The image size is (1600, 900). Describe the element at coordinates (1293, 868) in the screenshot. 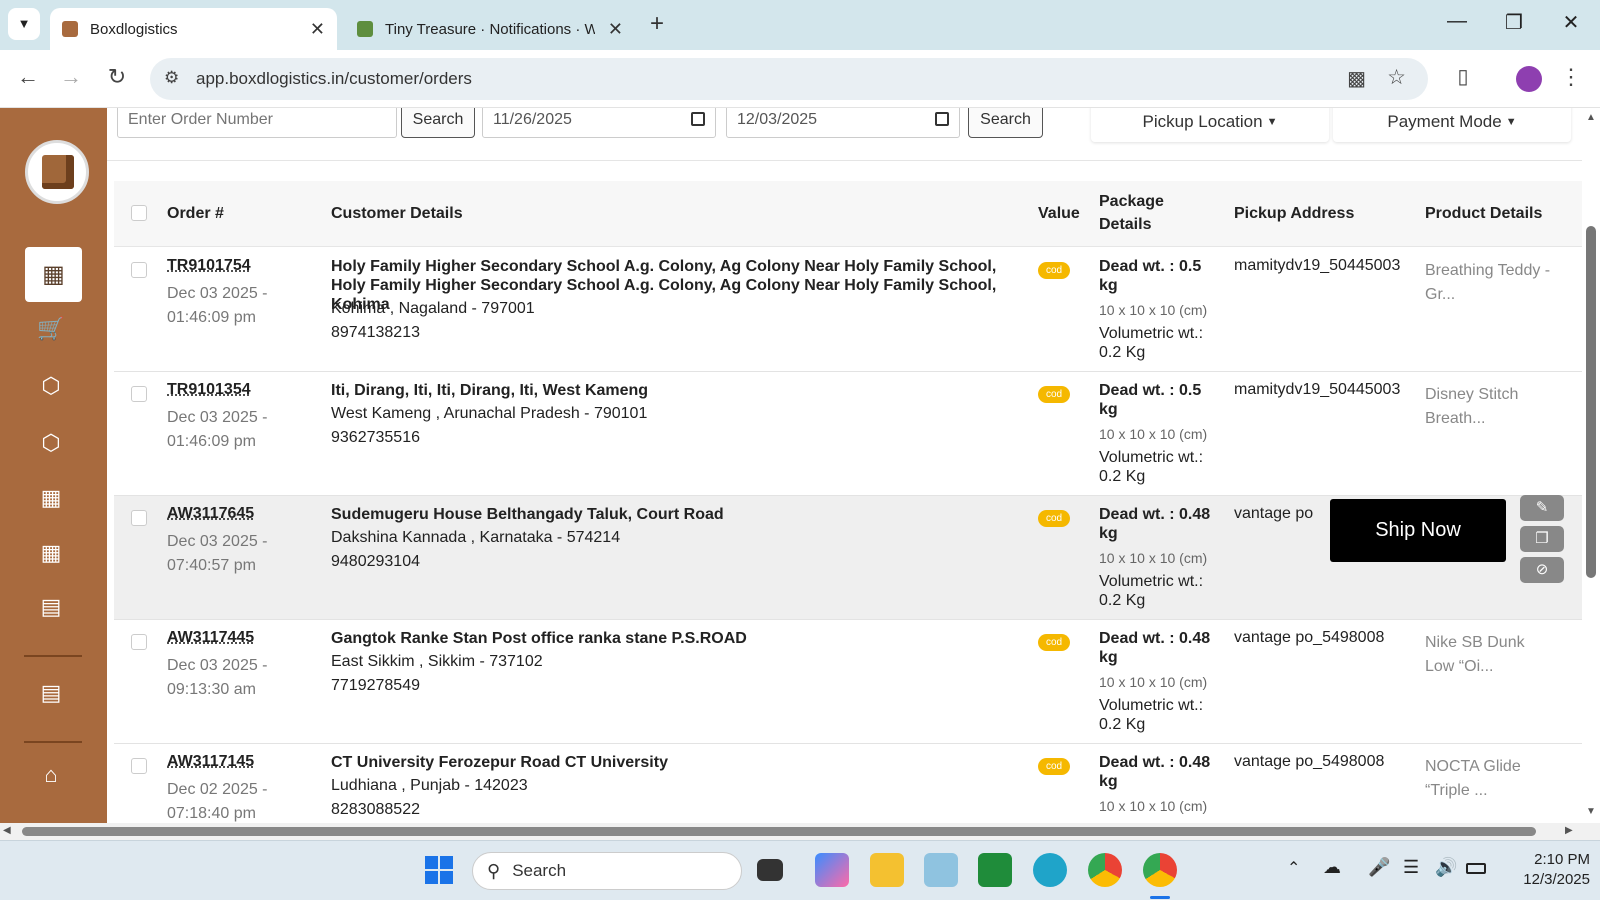

I see `show-hidden-icons-icon: ⌃` at that location.